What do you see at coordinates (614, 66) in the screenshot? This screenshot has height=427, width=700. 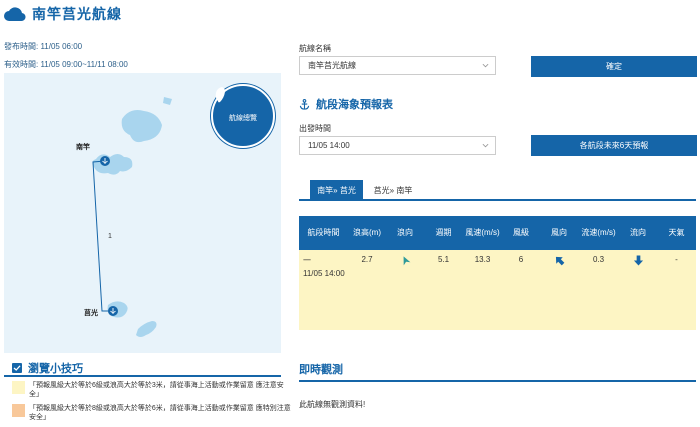 I see `confirm-button: 確定` at bounding box center [614, 66].